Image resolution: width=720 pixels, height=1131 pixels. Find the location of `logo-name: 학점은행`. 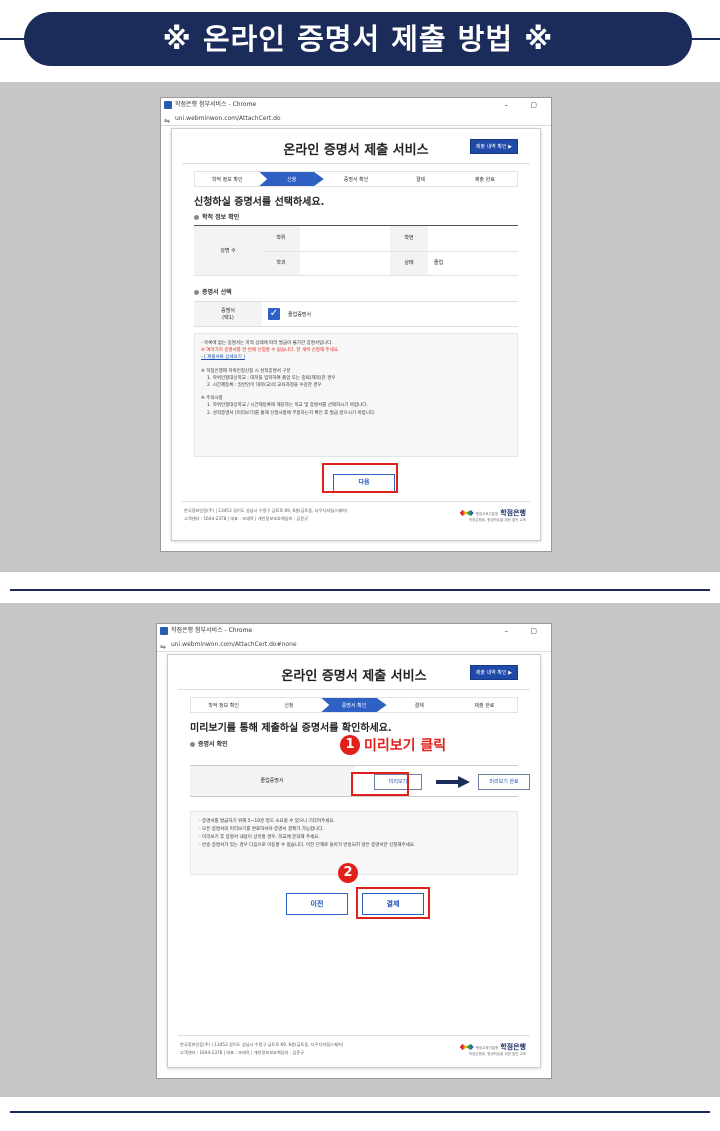

logo-name: 학점은행 is located at coordinates (513, 1047).